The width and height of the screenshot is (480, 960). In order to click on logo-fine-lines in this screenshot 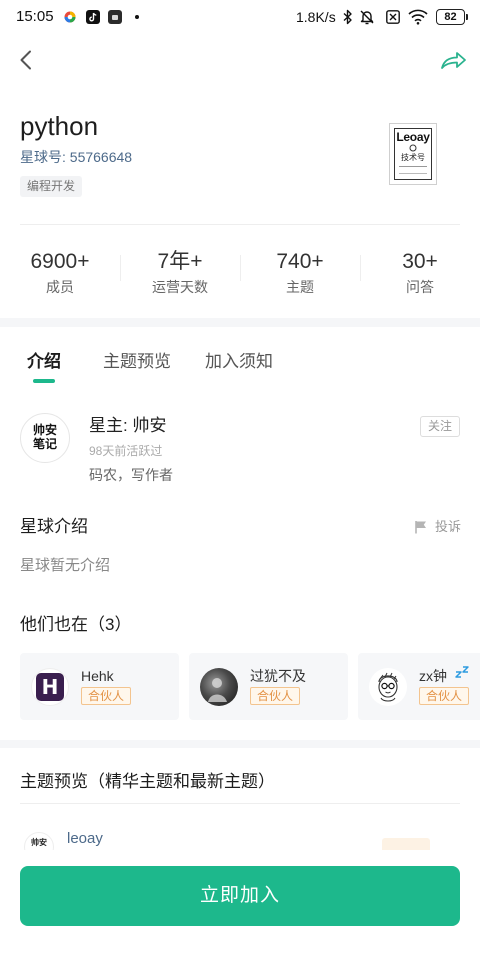, I will do `click(413, 170)`.